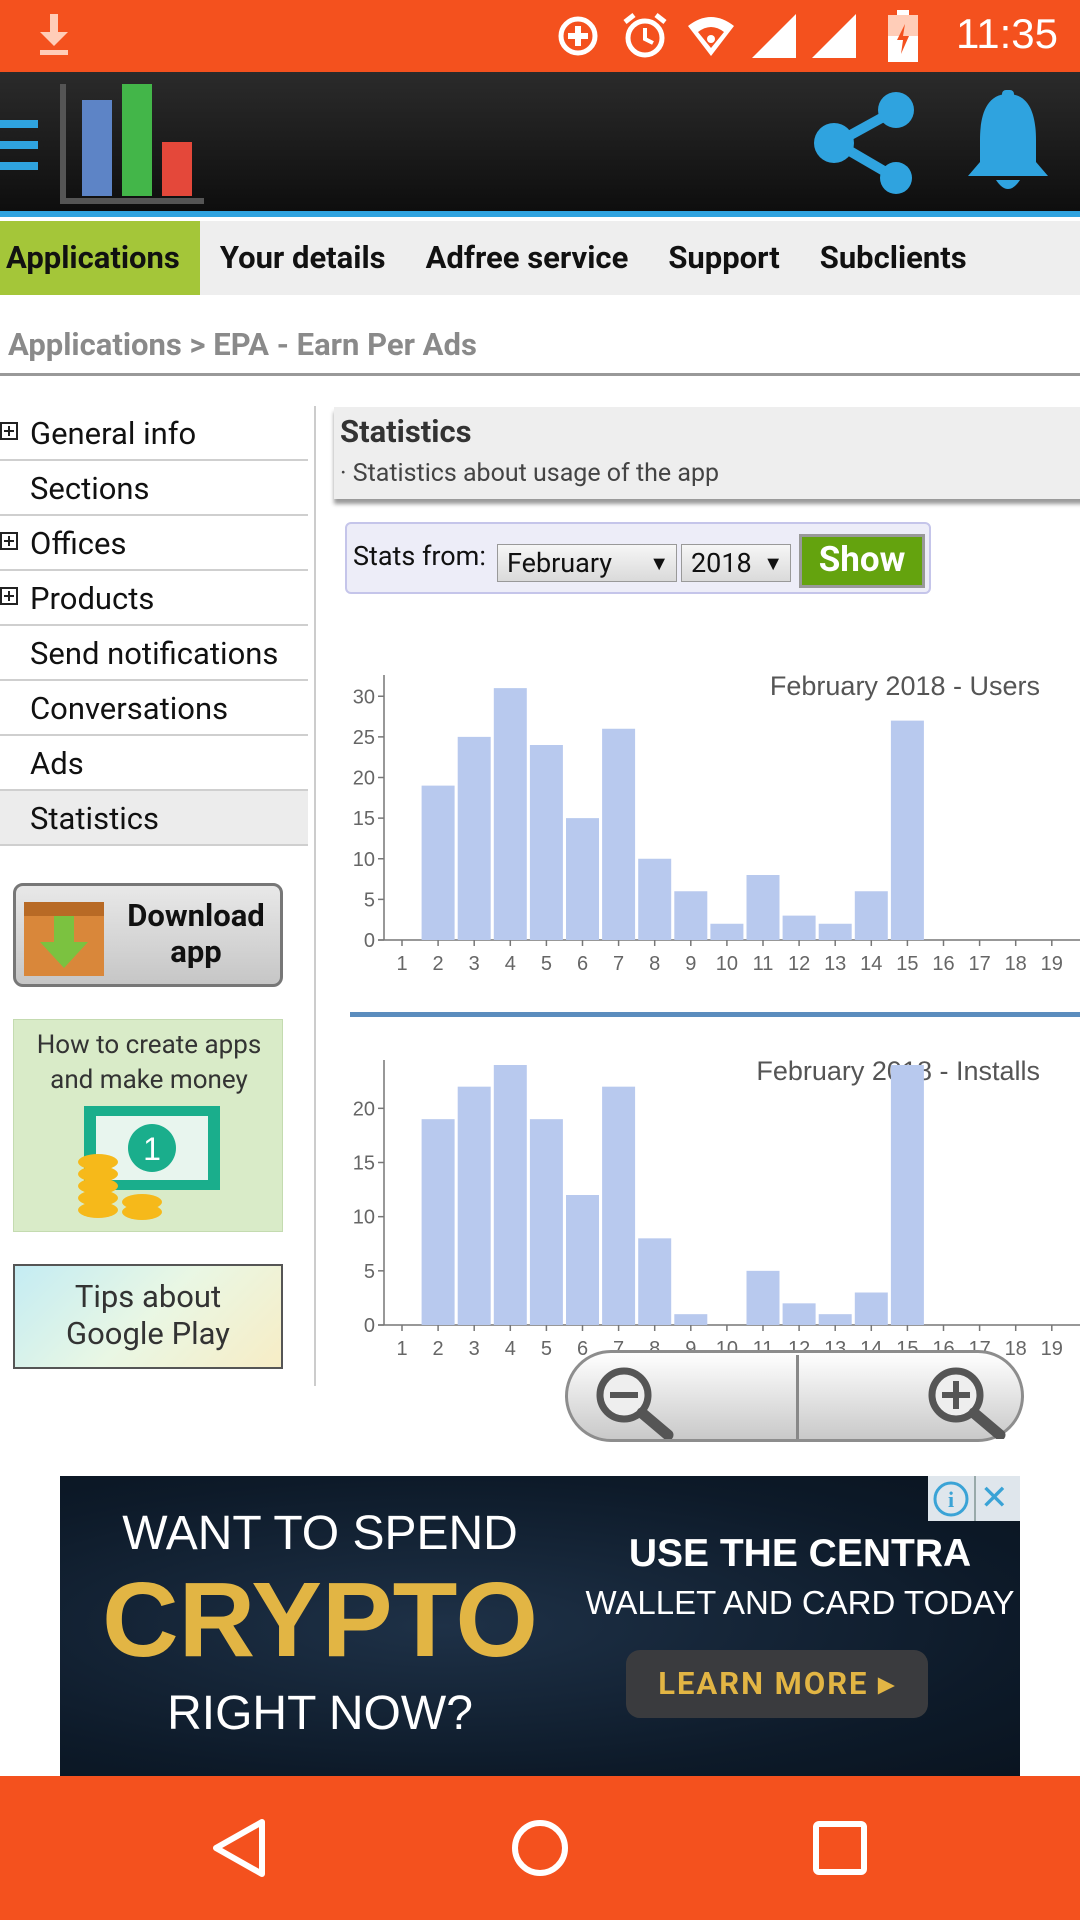  Describe the element at coordinates (864, 143) in the screenshot. I see `share-icon` at that location.